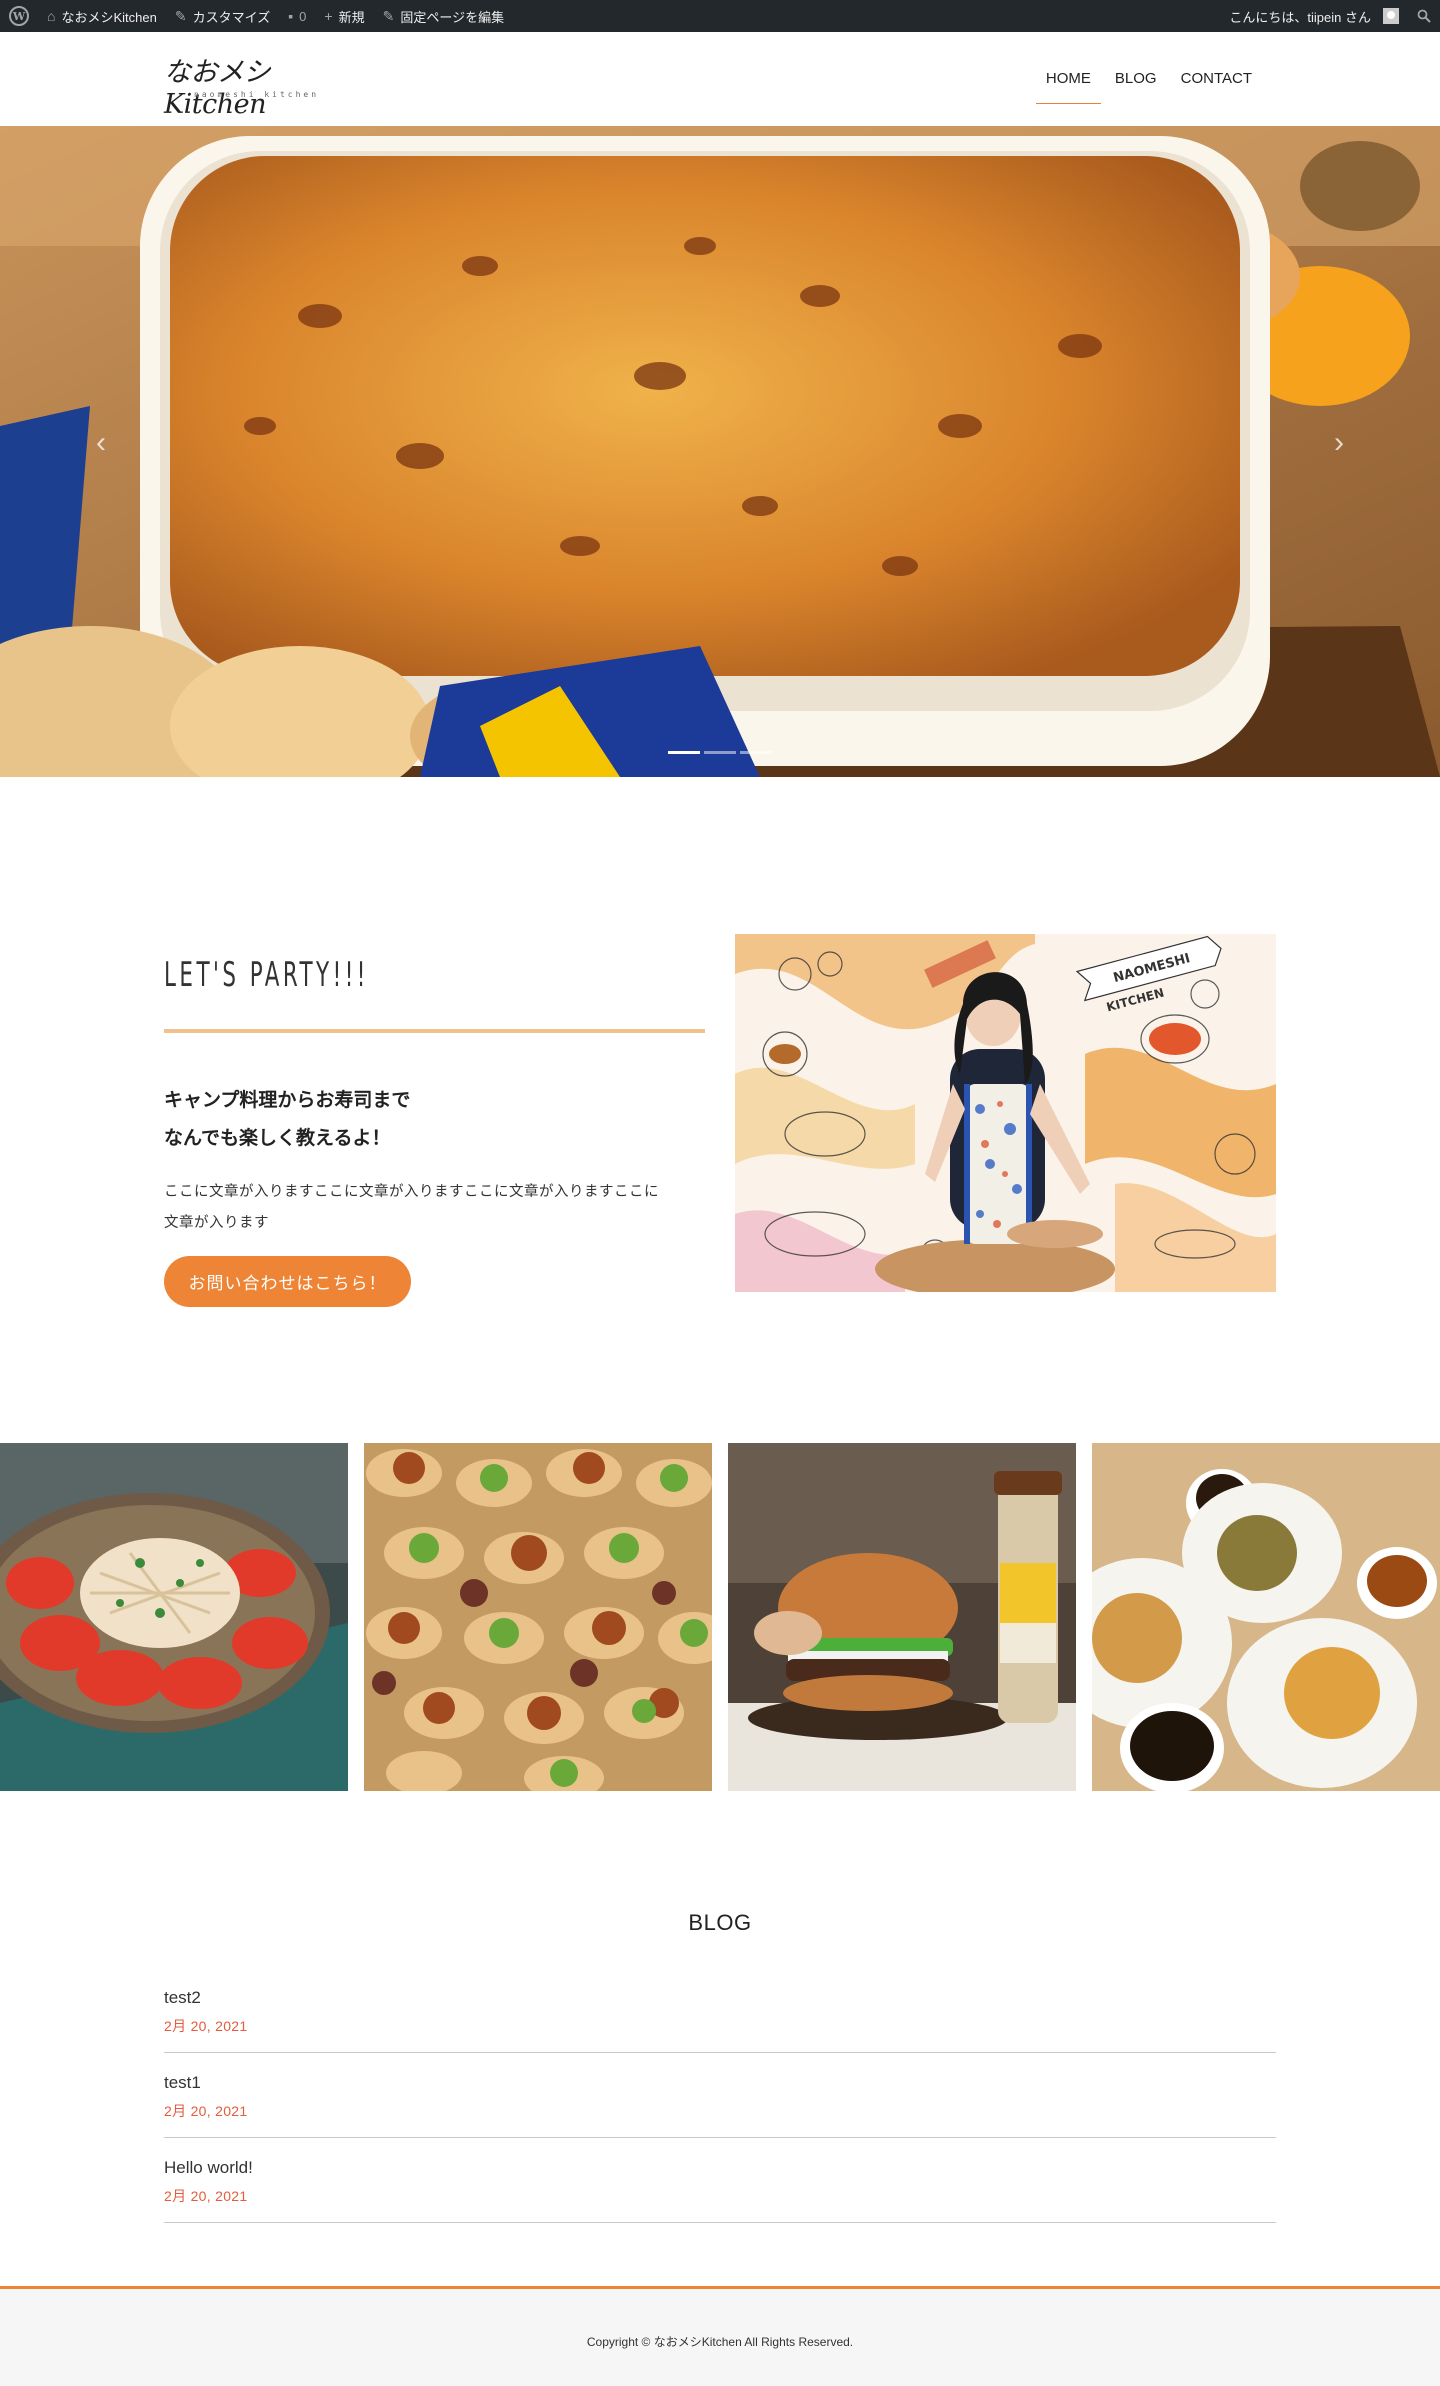  I want to click on gallery-image-burger, so click(902, 1617).